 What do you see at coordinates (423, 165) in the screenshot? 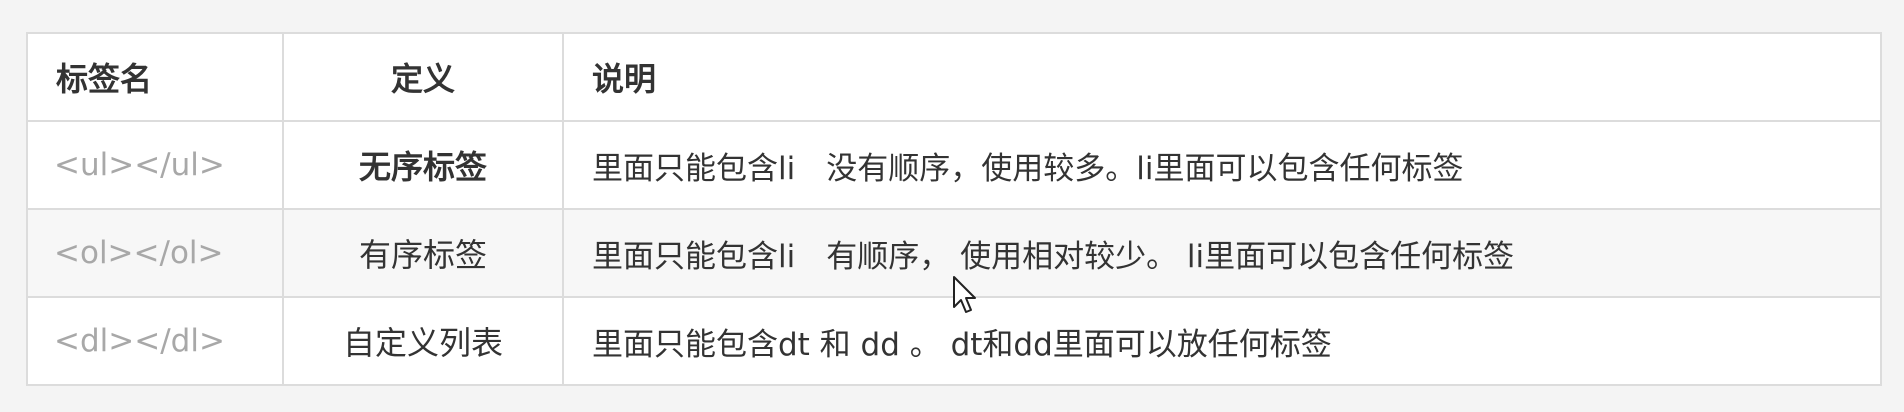
I see `definition-cell: 无序标签` at bounding box center [423, 165].